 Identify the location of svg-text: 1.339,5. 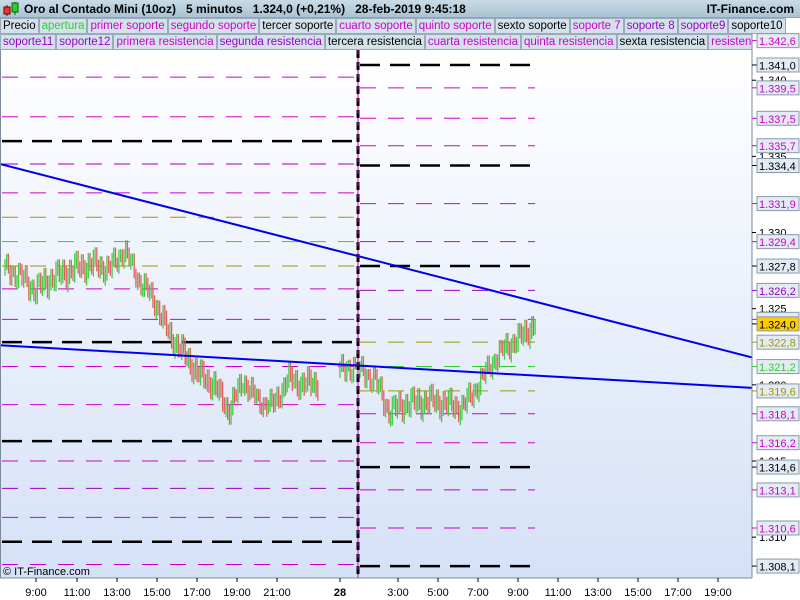
(777, 89).